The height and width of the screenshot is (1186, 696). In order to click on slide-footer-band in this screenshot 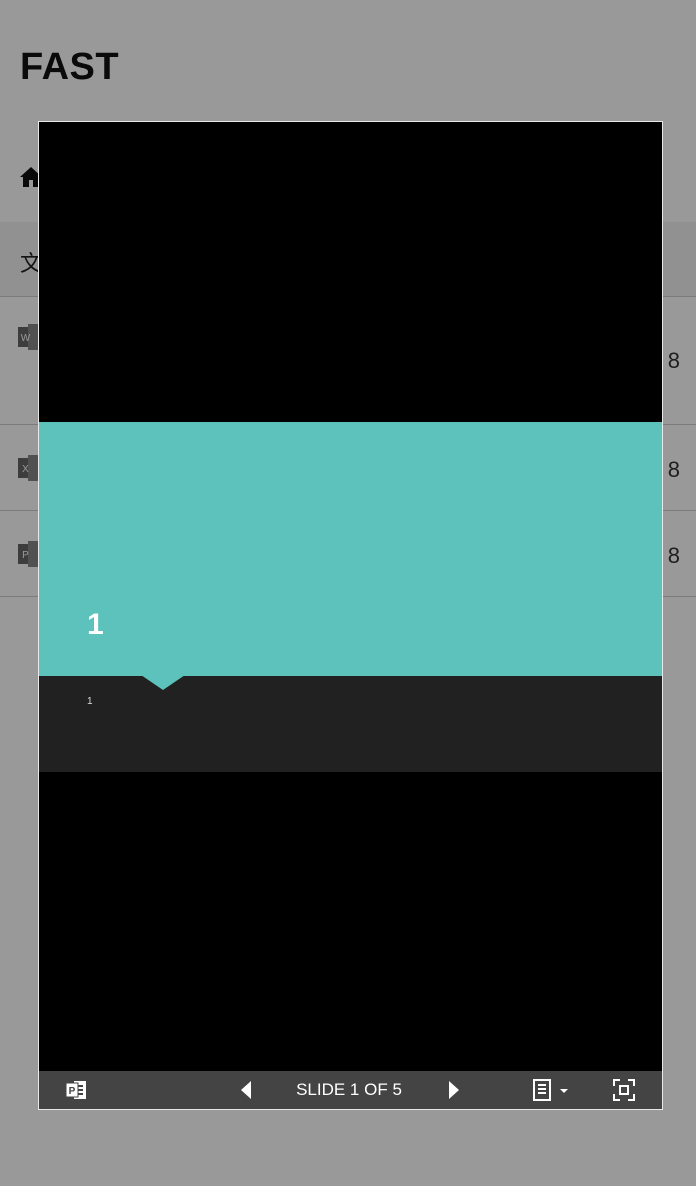, I will do `click(350, 724)`.